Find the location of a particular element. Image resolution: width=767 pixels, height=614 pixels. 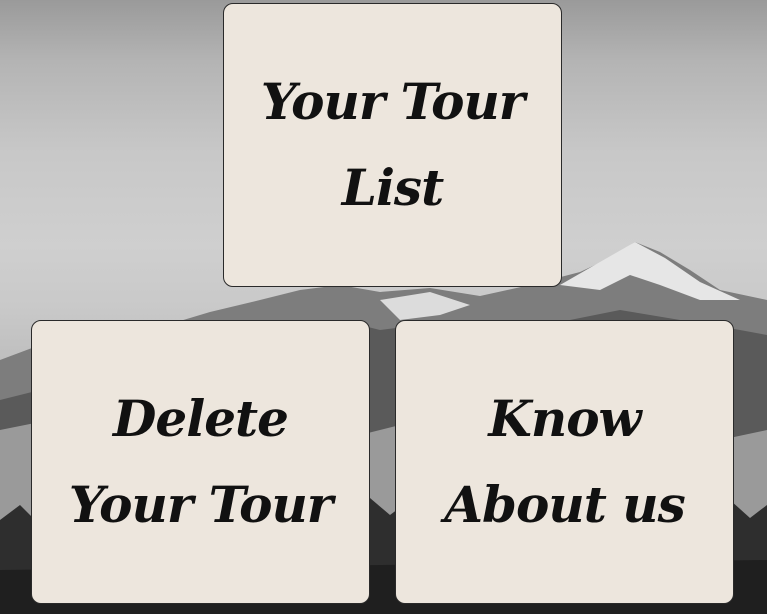

delete-your-tour-line2: Your Tour is located at coordinates (200, 504).